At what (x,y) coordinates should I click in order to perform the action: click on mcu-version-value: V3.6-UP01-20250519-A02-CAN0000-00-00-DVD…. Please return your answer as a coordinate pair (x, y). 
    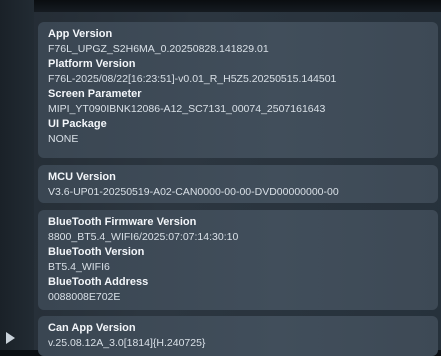
    Looking at the image, I should click on (193, 192).